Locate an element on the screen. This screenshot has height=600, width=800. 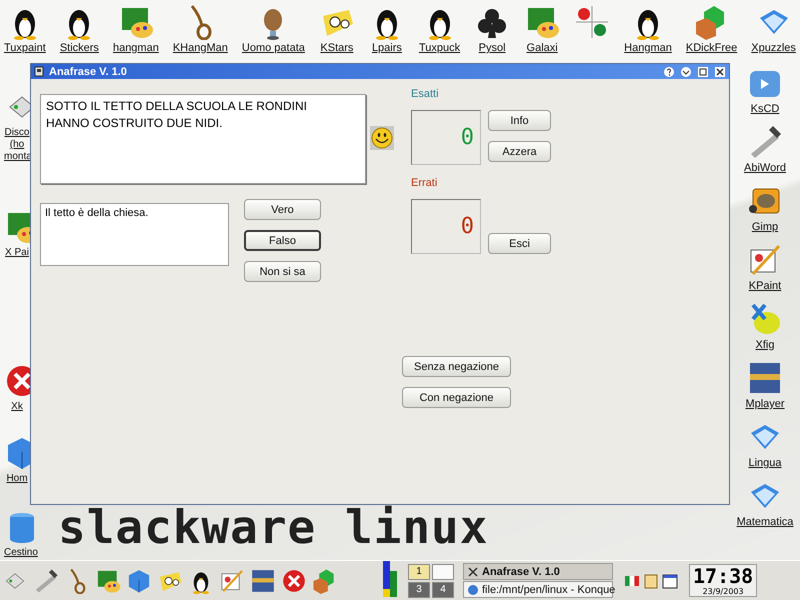
icon-label: hangman is located at coordinates (135, 48).